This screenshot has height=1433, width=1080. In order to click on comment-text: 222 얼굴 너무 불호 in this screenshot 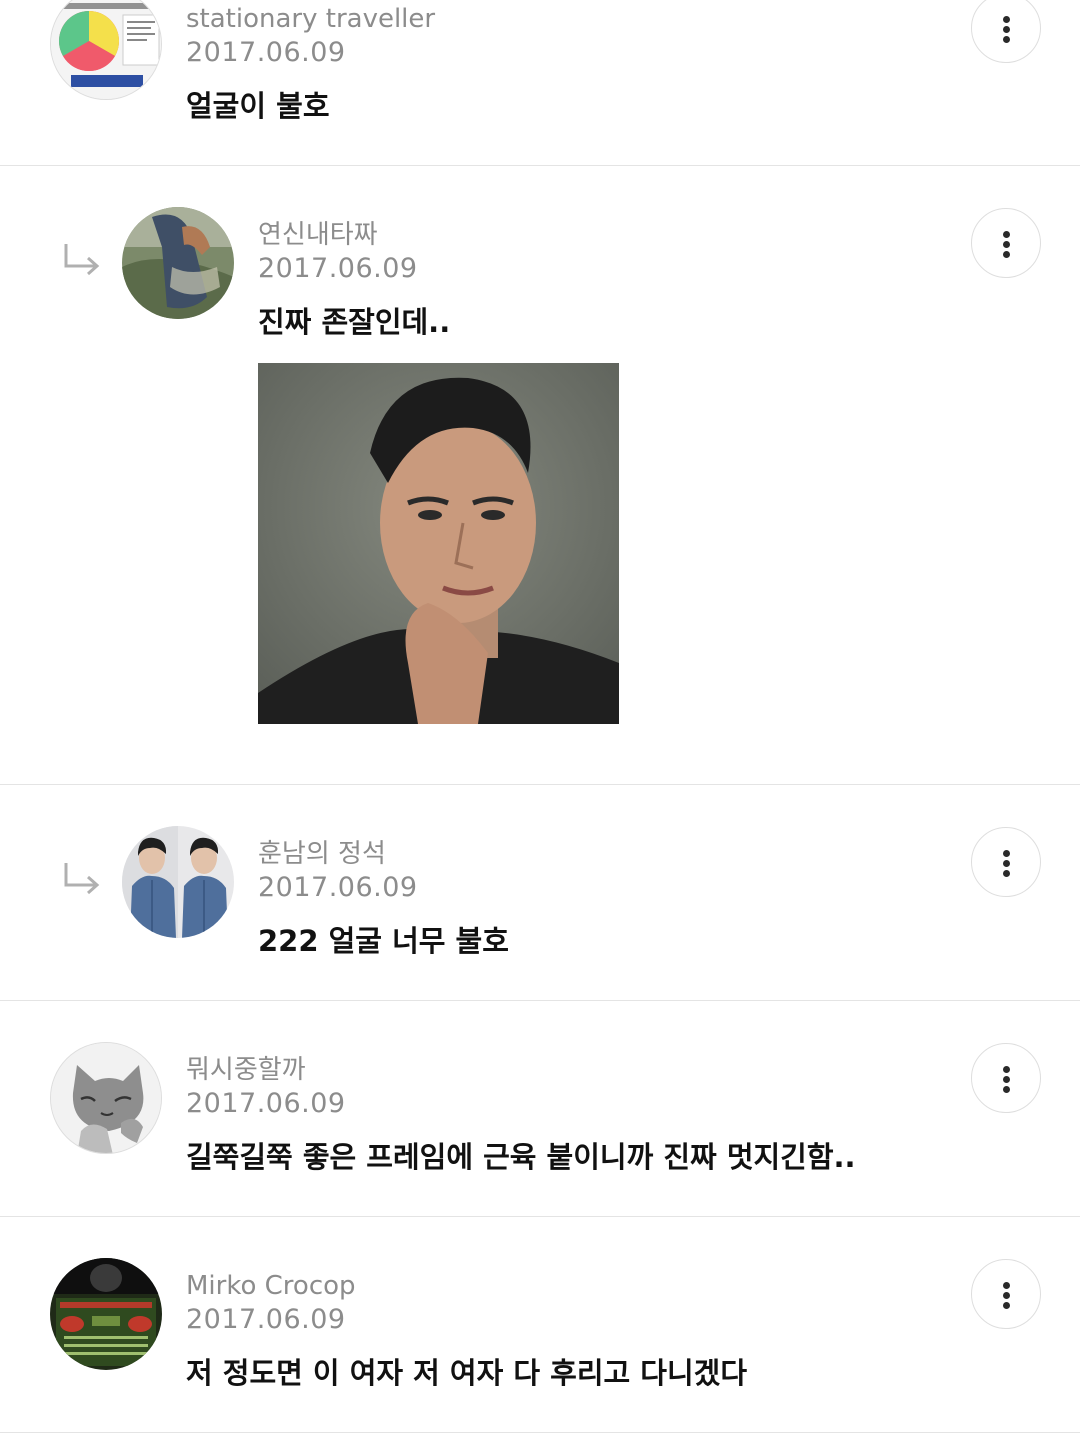, I will do `click(383, 941)`.